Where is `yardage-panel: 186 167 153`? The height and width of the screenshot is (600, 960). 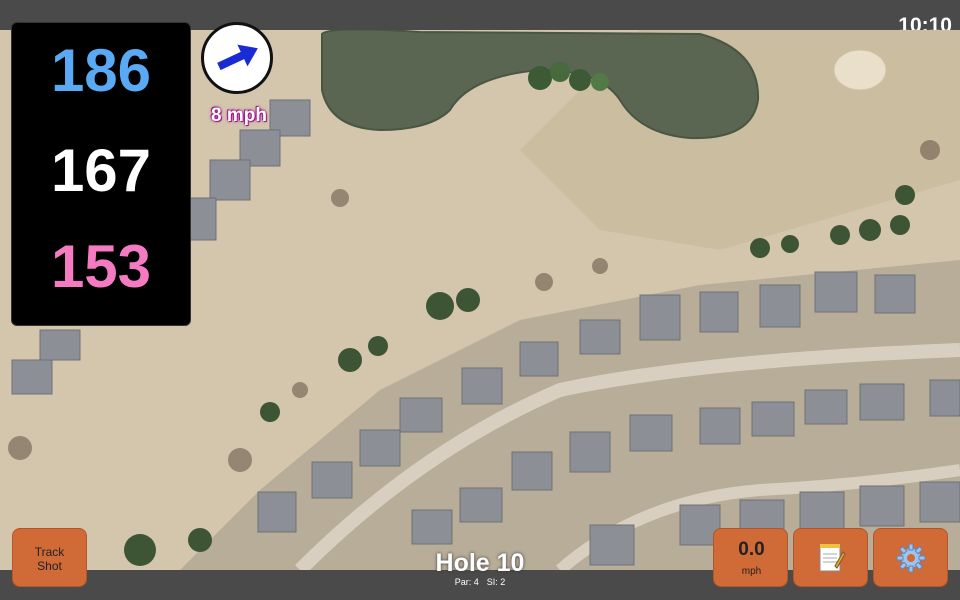 yardage-panel: 186 167 153 is located at coordinates (101, 174).